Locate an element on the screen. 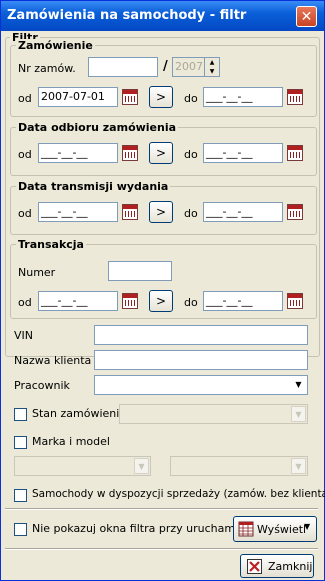 The height and width of the screenshot is (581, 325). odbioru-do-input: ___-__-__ is located at coordinates (243, 153).